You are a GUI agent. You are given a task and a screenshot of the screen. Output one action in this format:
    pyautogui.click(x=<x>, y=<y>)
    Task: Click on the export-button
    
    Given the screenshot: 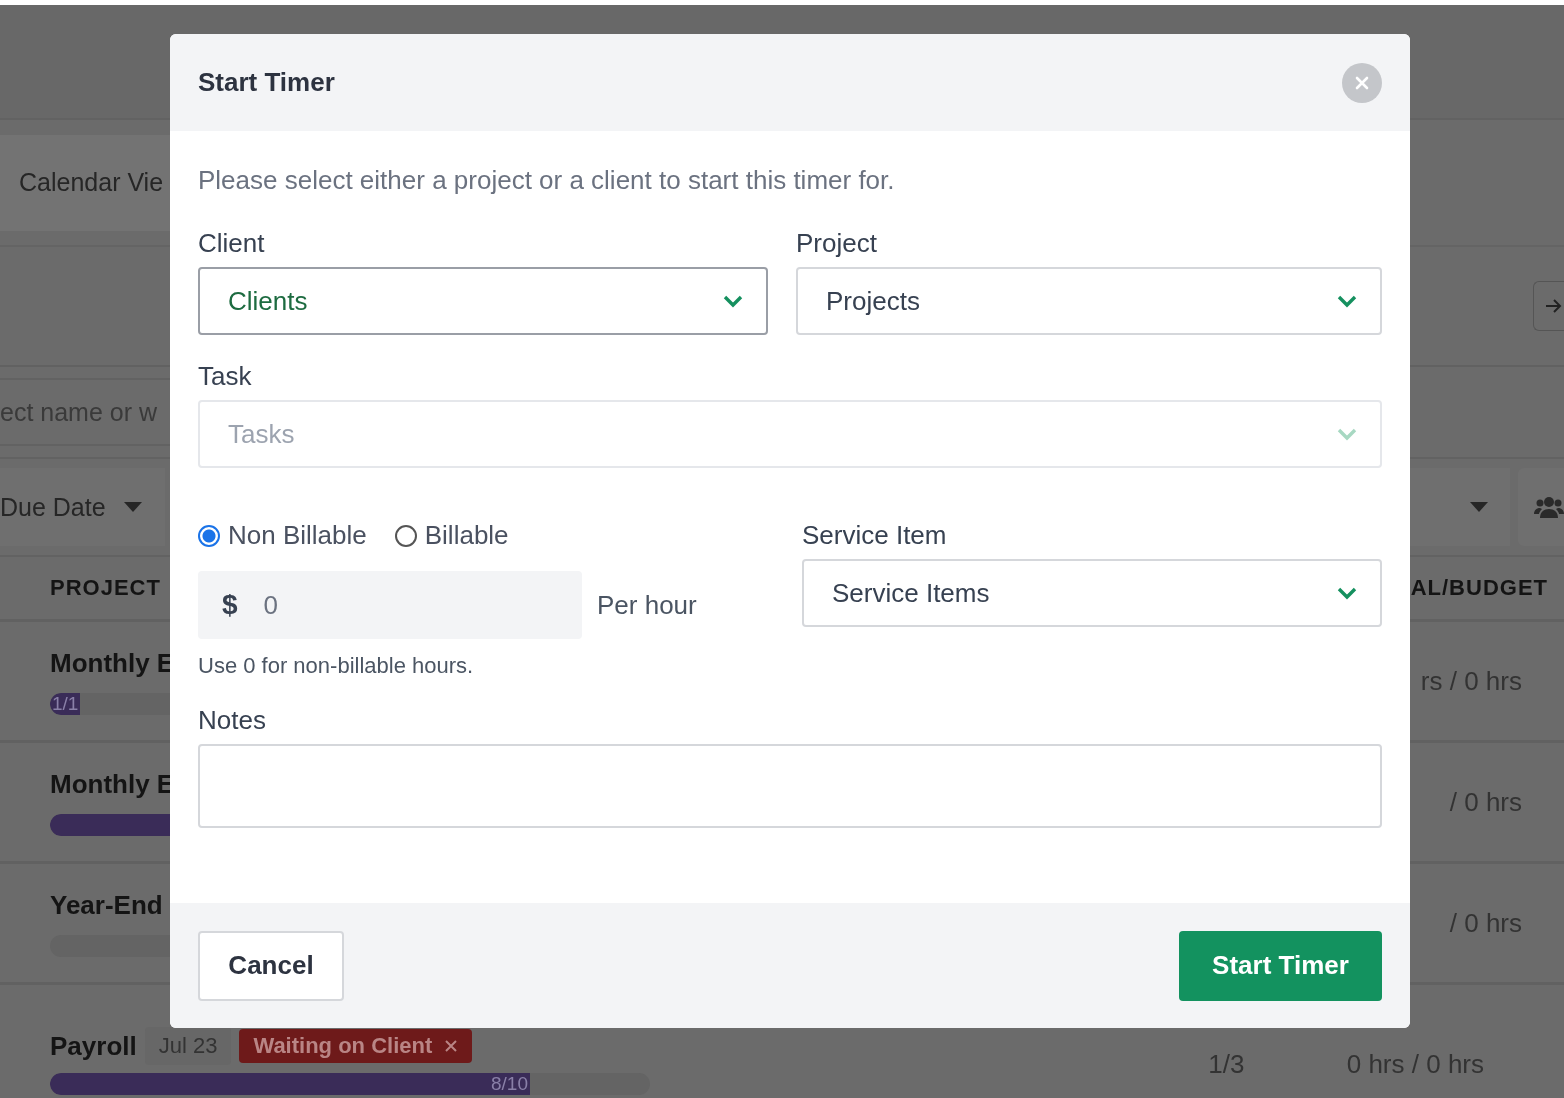 What is the action you would take?
    pyautogui.click(x=1548, y=306)
    